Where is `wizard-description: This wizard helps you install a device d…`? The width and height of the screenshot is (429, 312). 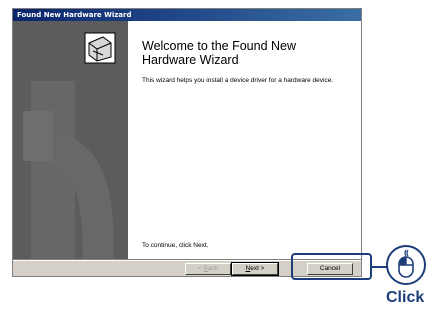
wizard-description: This wizard helps you install a device d… is located at coordinates (238, 80).